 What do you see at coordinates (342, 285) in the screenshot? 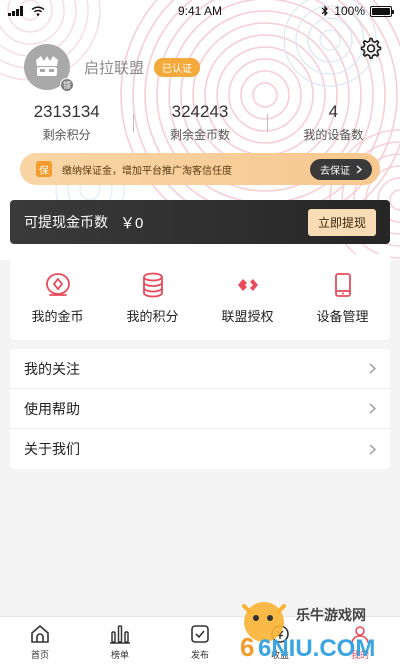
I see `phone-icon` at bounding box center [342, 285].